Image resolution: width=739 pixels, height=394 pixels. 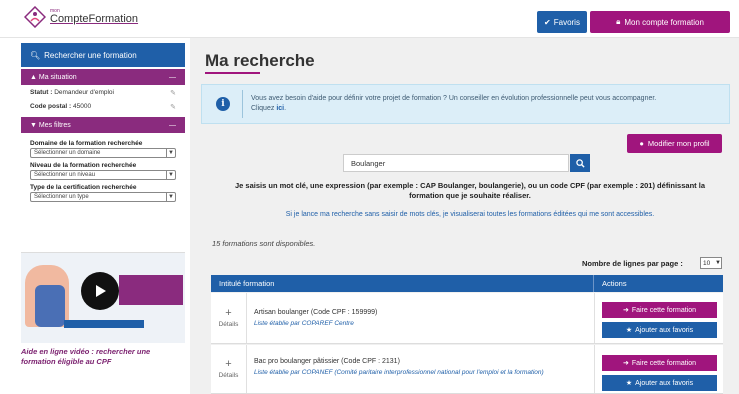 I want to click on video-thumb-header, so click(x=103, y=244).